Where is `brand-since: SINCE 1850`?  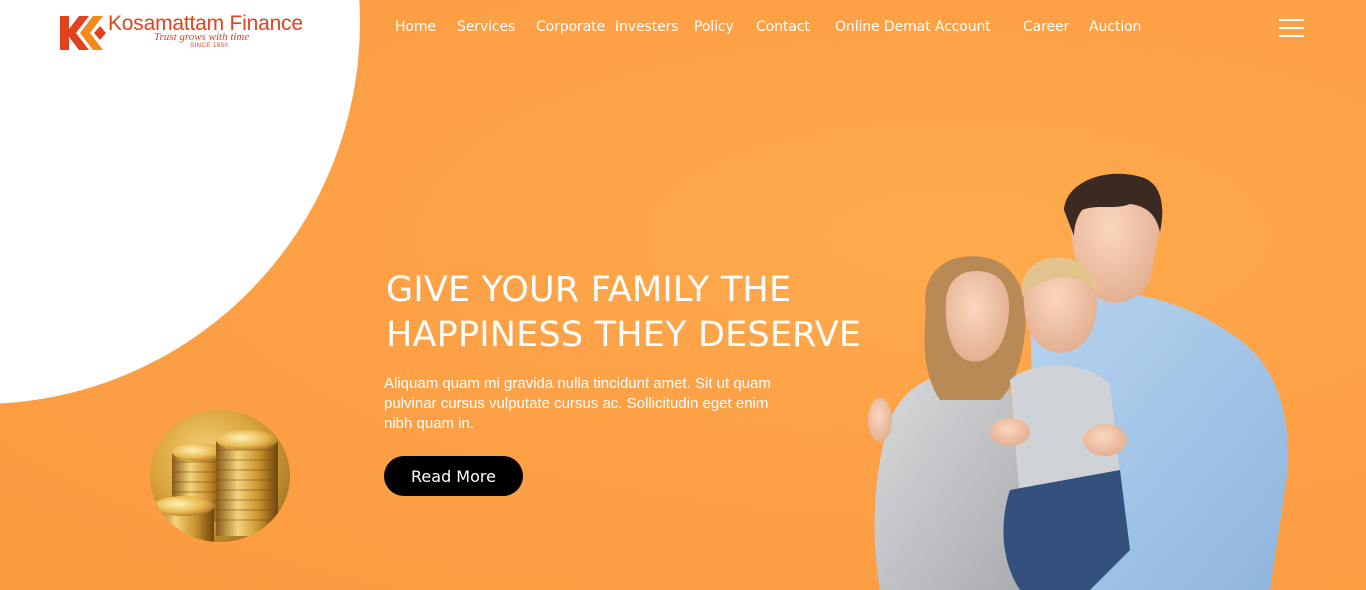
brand-since: SINCE 1850 is located at coordinates (209, 46).